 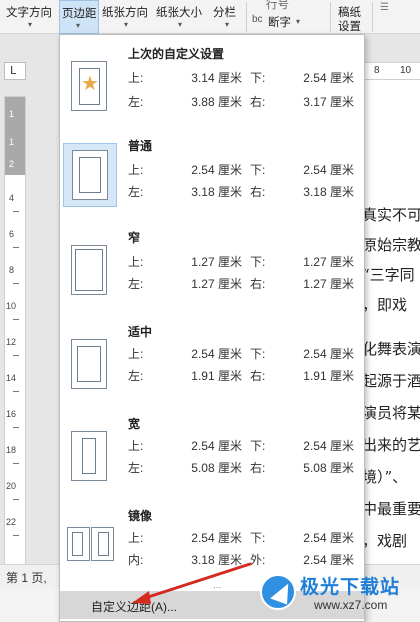 I want to click on left-page-preview, so click(x=78, y=544).